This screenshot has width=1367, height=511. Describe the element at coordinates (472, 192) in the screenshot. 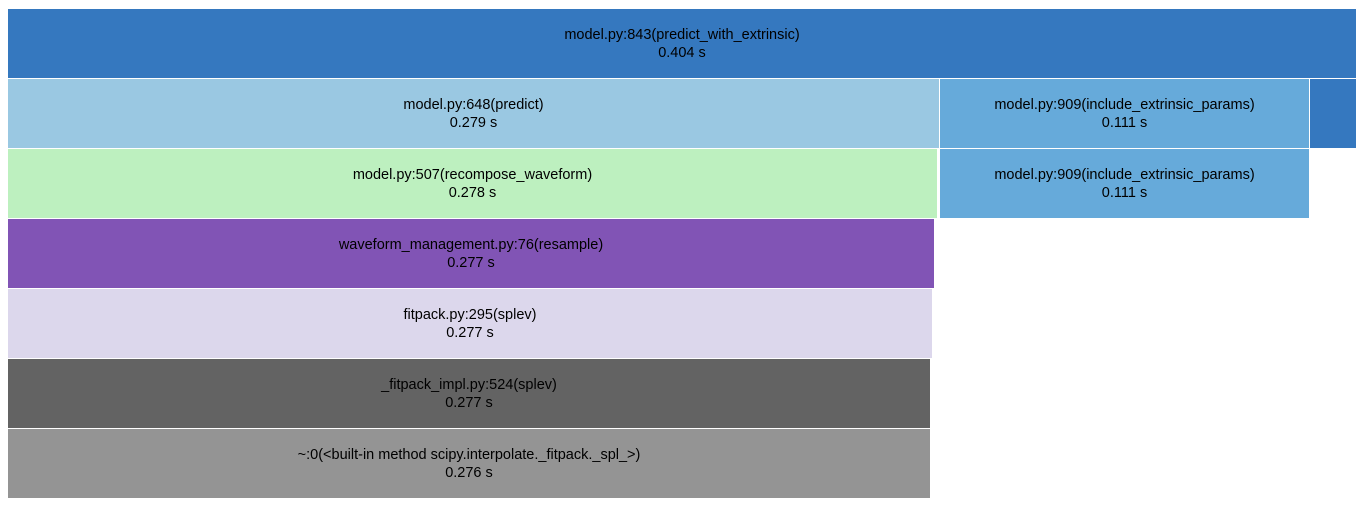

I see `frame-time: 0.278 s` at that location.